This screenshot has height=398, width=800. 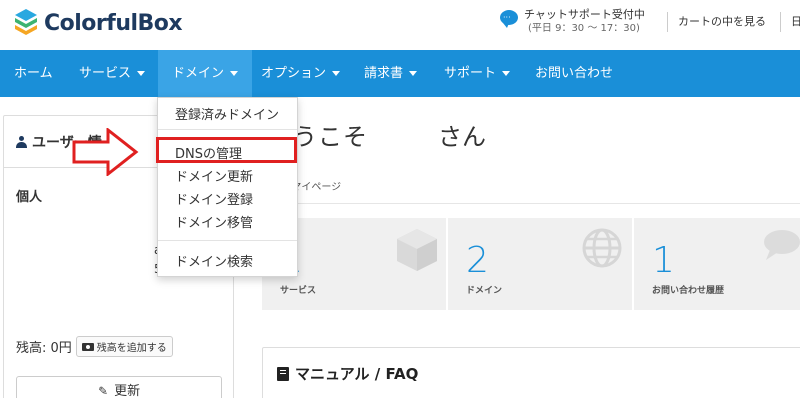 What do you see at coordinates (21, 141) in the screenshot?
I see `user-icon` at bounding box center [21, 141].